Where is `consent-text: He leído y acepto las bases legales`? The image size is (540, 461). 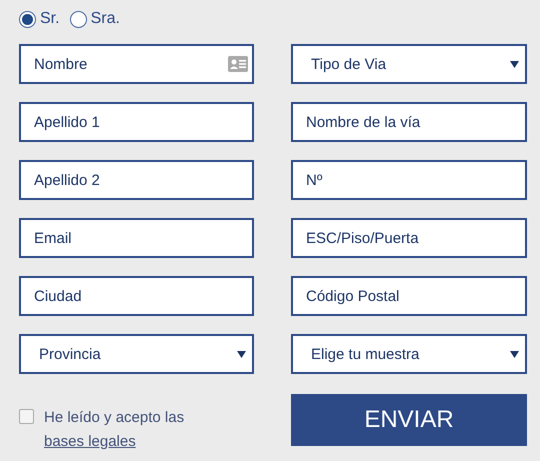
consent-text: He leído y acepto las bases legales is located at coordinates (115, 430).